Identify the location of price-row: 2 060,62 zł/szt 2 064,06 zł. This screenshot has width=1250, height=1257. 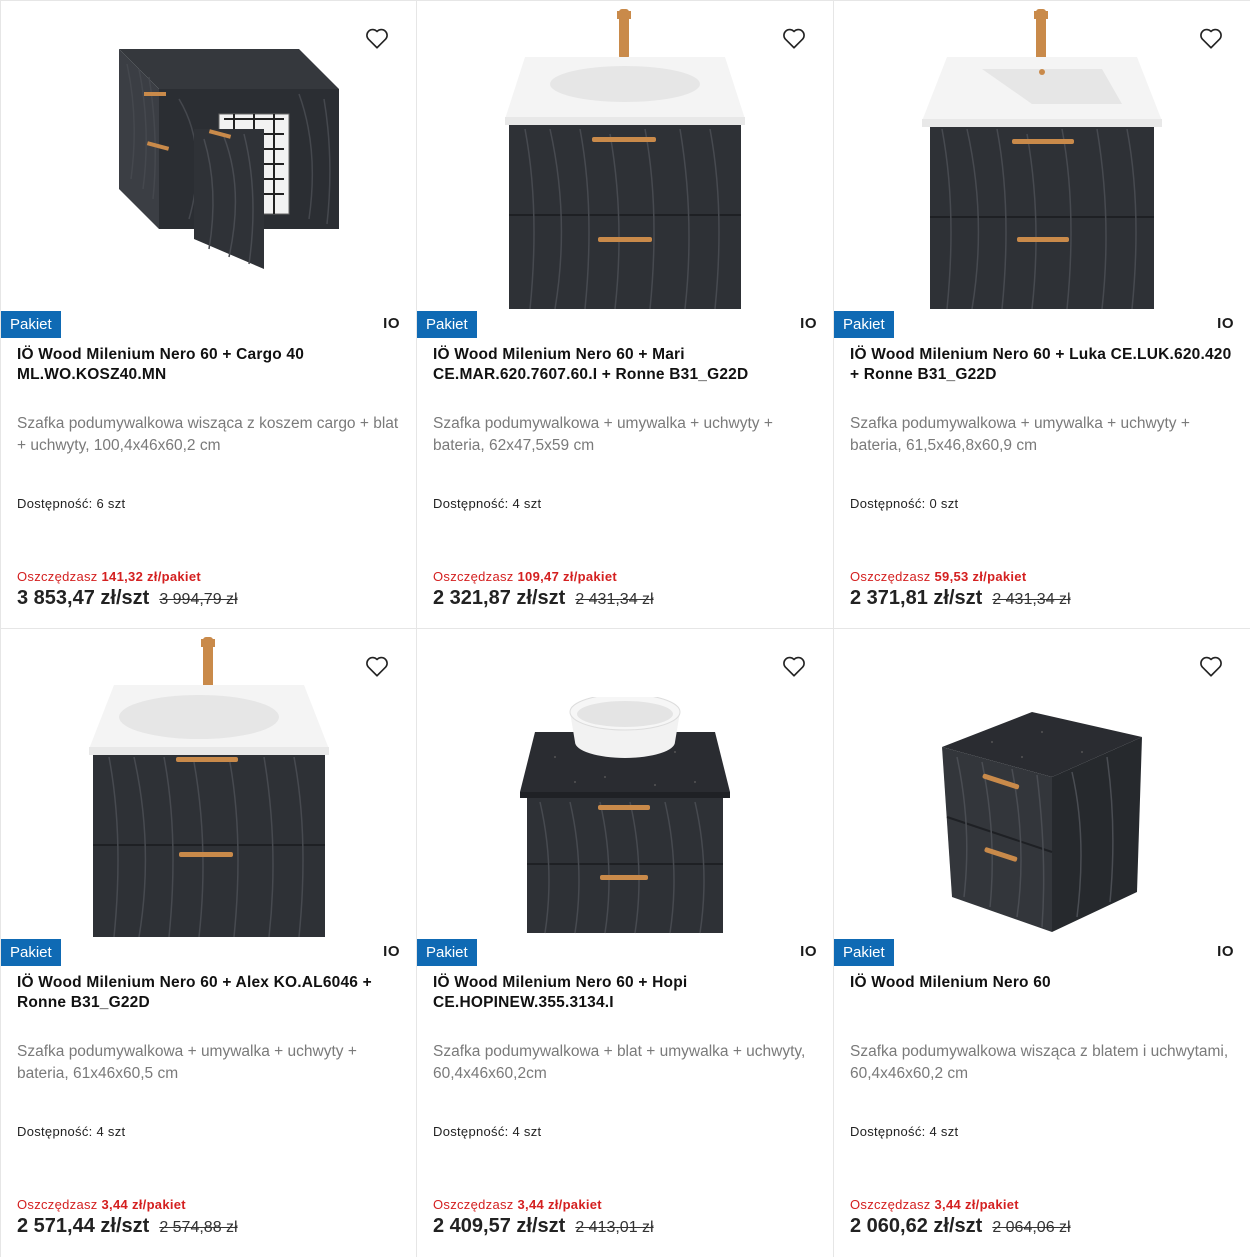
(960, 1226).